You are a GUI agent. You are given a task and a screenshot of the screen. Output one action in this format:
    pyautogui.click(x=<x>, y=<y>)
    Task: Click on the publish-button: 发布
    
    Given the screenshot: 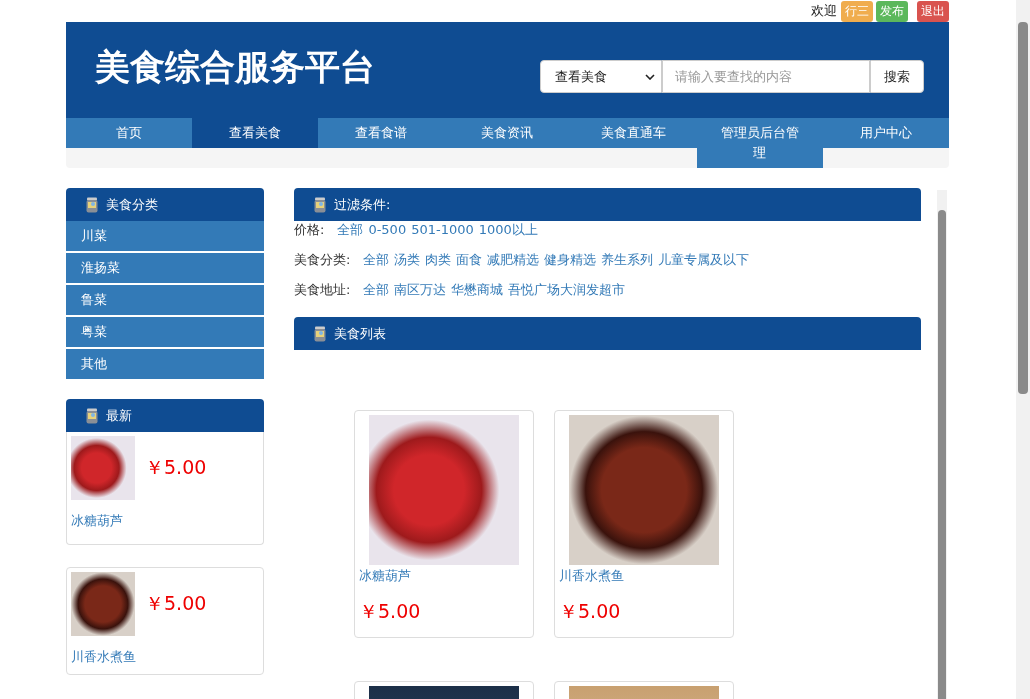 What is the action you would take?
    pyautogui.click(x=892, y=11)
    